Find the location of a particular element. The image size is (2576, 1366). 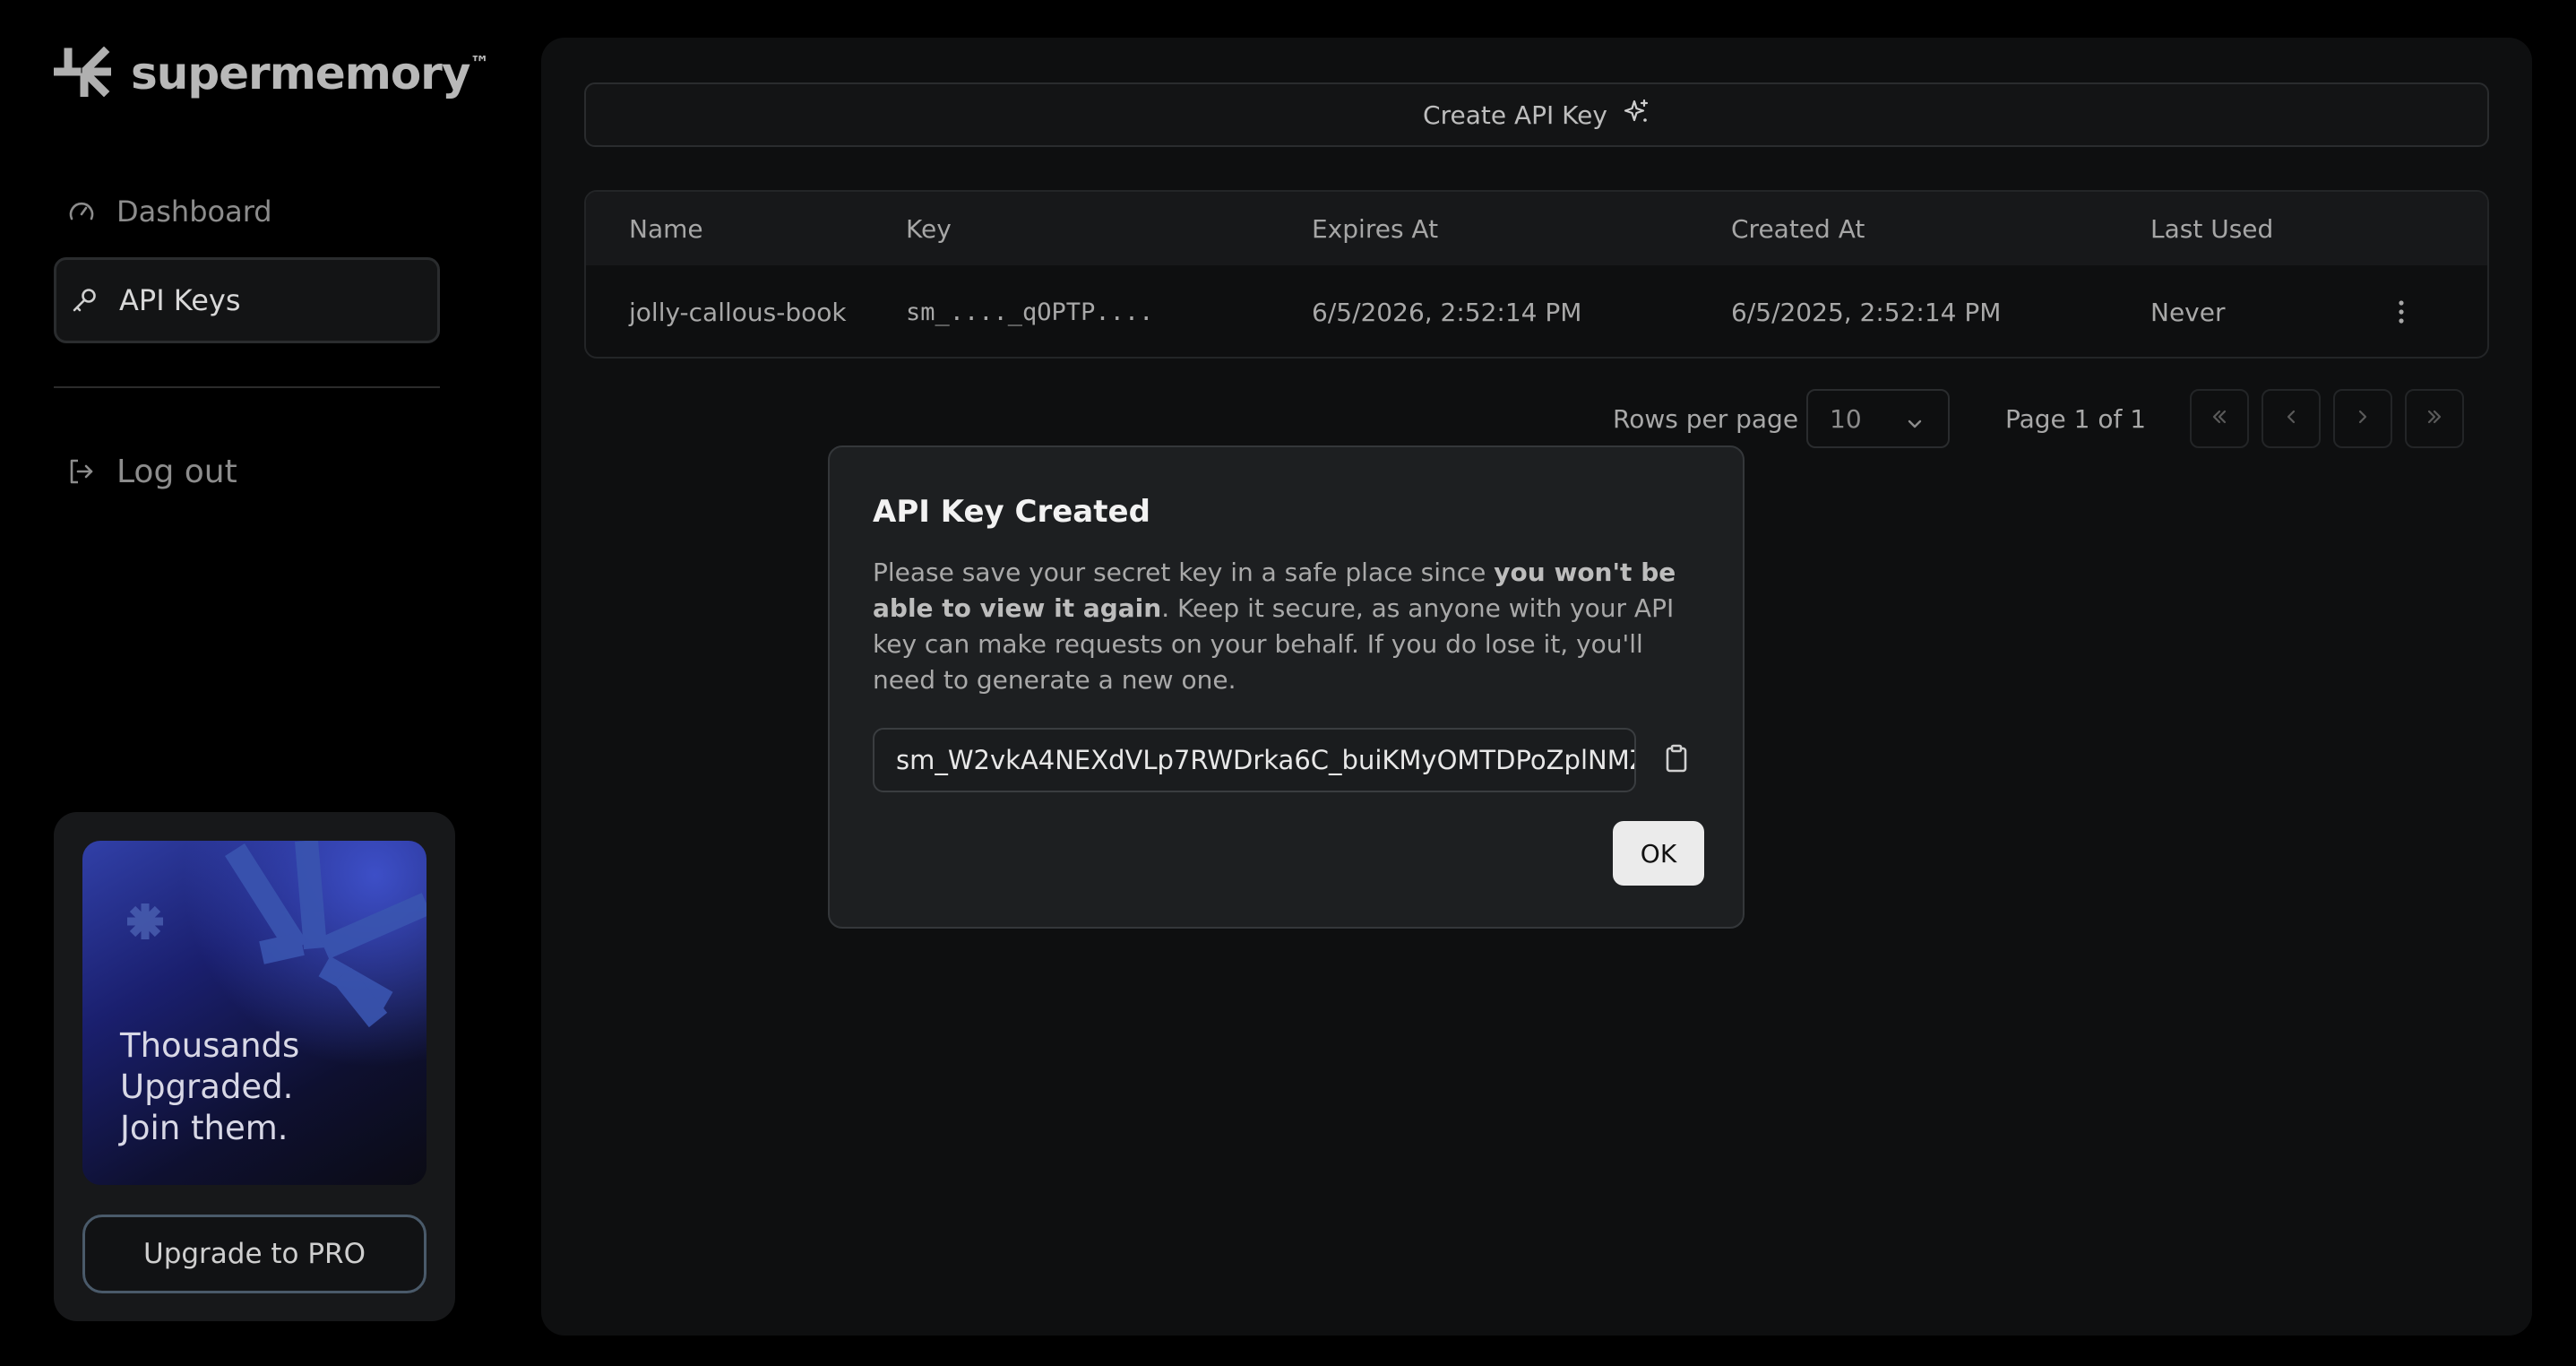

logout-label: Log out is located at coordinates (176, 472).